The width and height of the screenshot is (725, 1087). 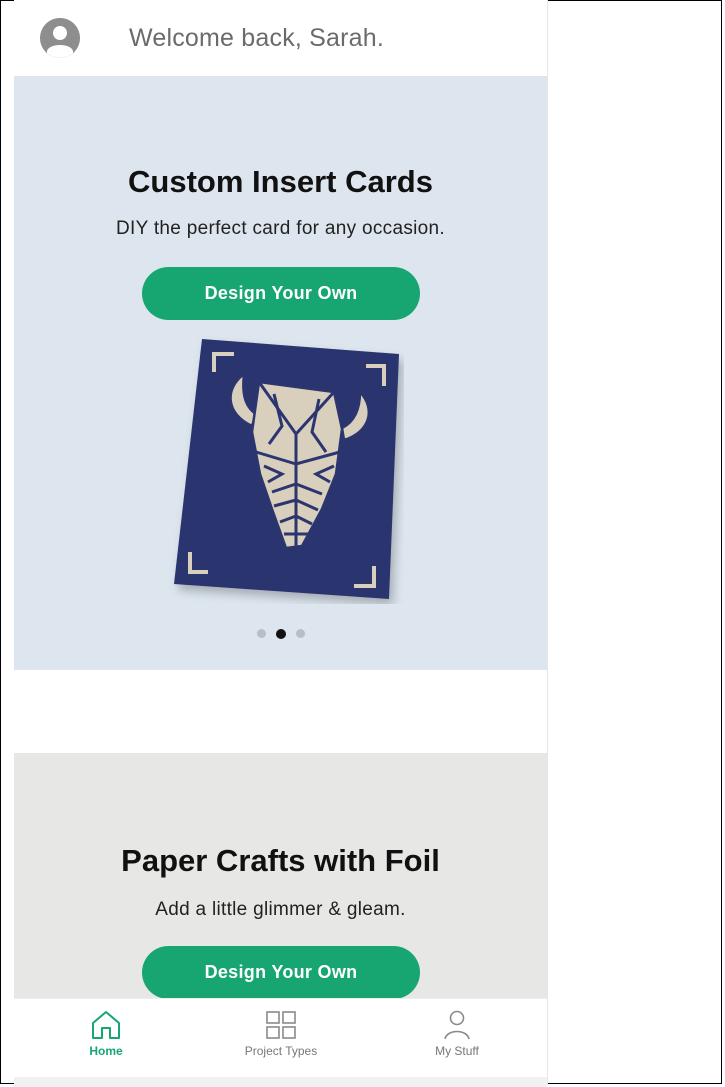 I want to click on nav-home-label: Home, so click(x=106, y=1051).